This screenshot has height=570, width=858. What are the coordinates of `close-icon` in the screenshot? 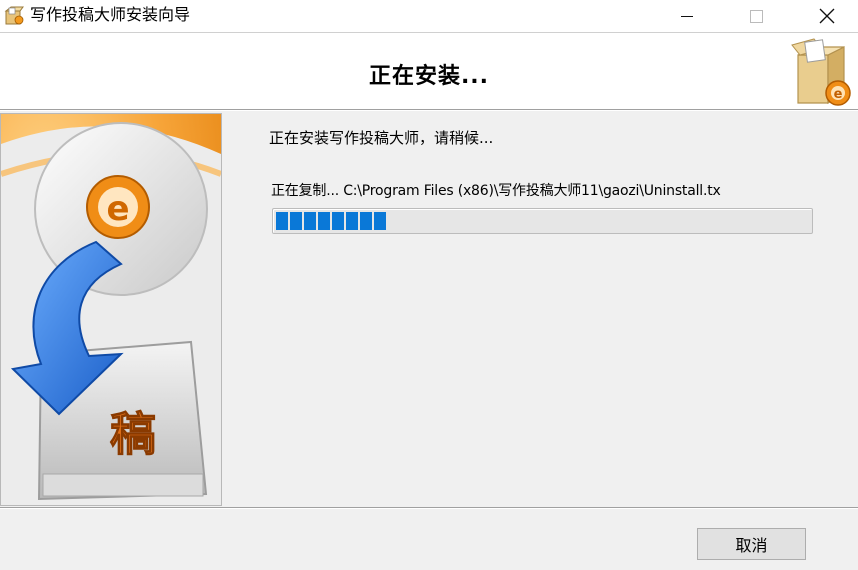 It's located at (827, 16).